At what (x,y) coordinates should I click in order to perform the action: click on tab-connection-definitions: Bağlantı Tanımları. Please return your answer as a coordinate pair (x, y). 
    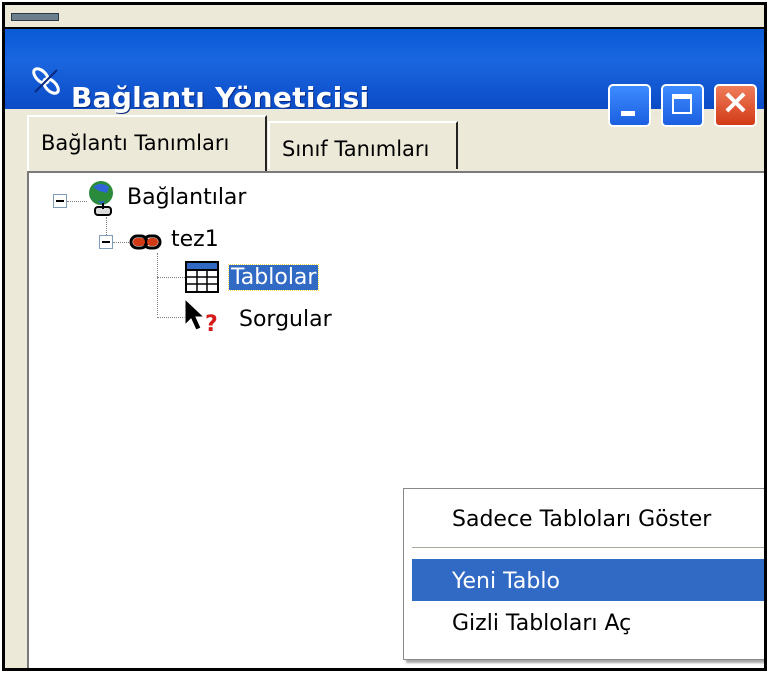
    Looking at the image, I should click on (147, 143).